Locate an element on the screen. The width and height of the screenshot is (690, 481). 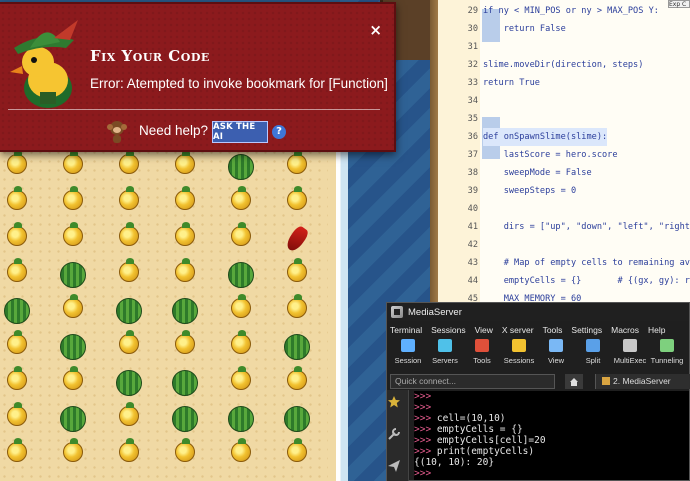
line-code: emptyCells = {} # {(gx, gy): remain is located at coordinates (596, 281).